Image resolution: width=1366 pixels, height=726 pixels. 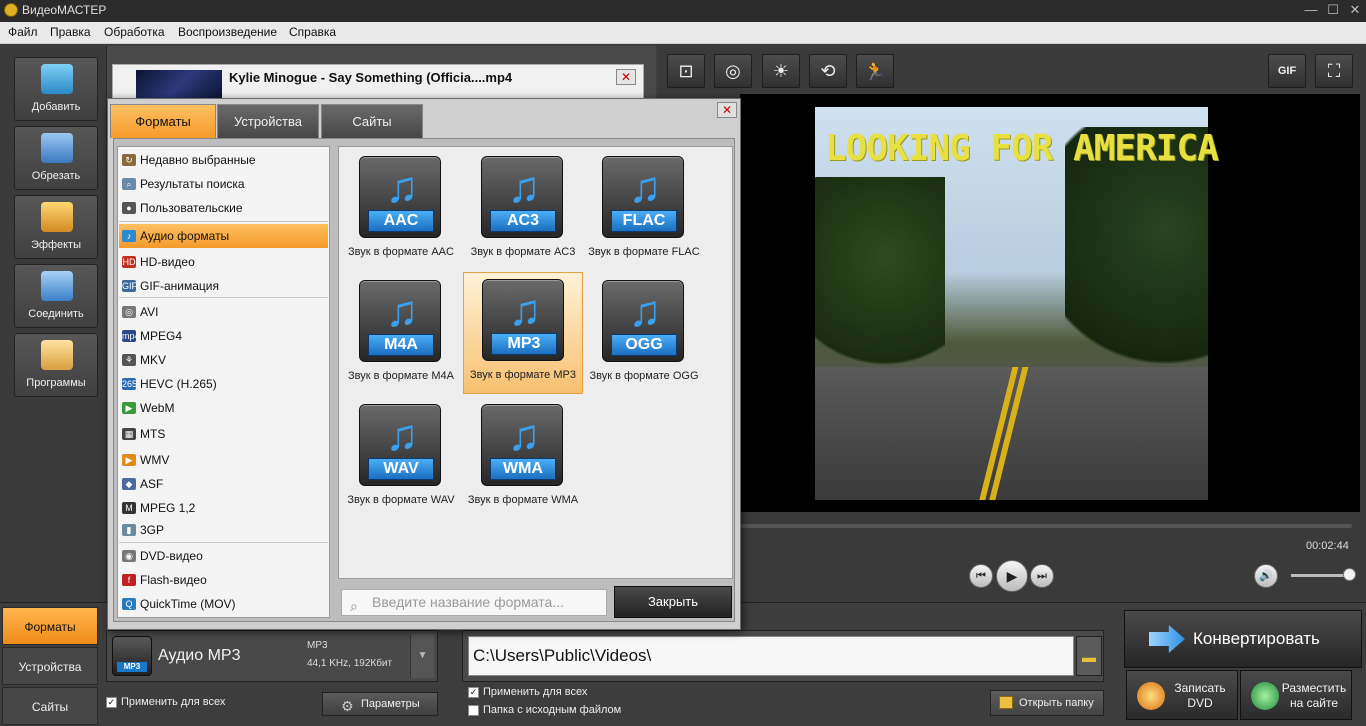 What do you see at coordinates (155, 460) in the screenshot?
I see `category-label: WMV` at bounding box center [155, 460].